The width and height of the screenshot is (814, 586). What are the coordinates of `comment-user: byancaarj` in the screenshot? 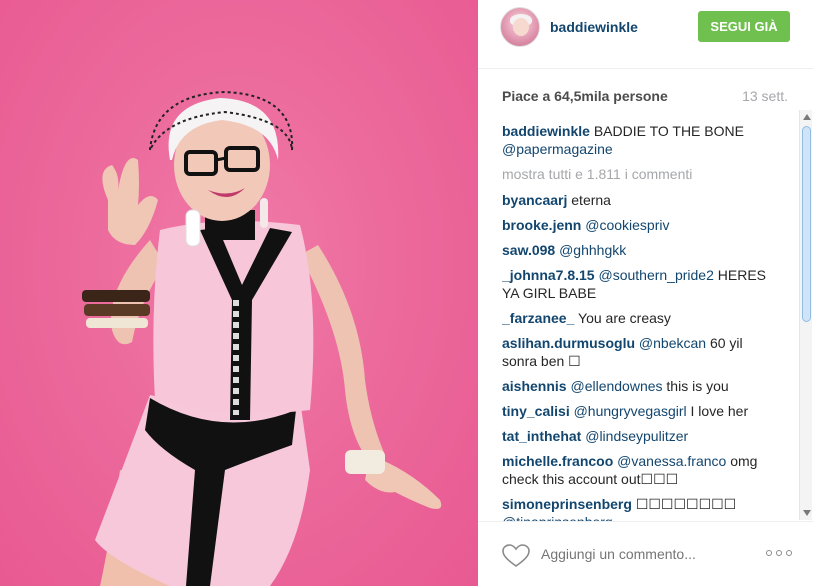 It's located at (534, 200).